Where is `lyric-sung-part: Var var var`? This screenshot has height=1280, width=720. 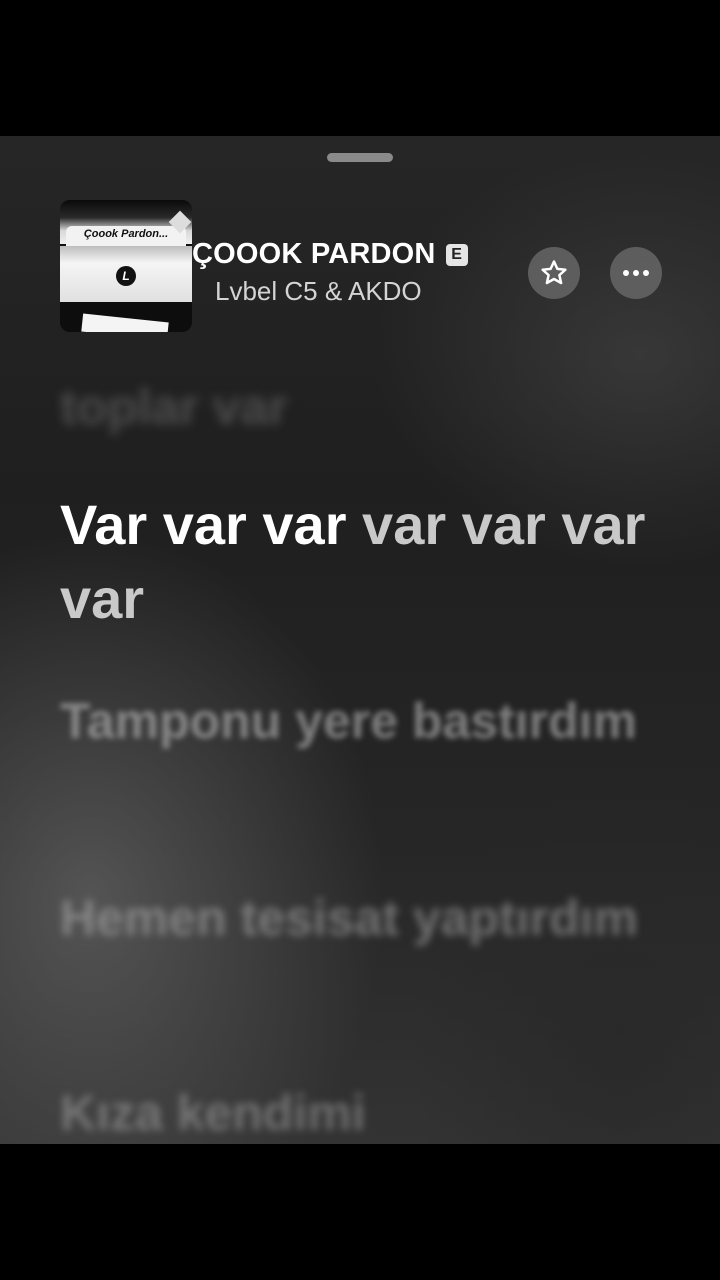 lyric-sung-part: Var var var is located at coordinates (203, 524).